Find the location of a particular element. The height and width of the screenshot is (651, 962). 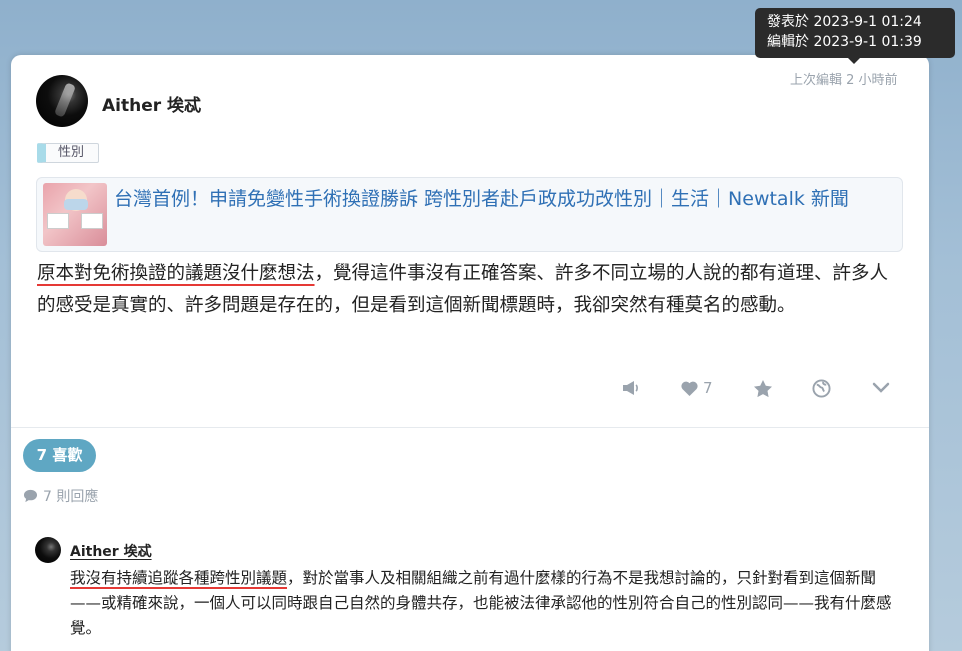

reply-avatar is located at coordinates (48, 550).